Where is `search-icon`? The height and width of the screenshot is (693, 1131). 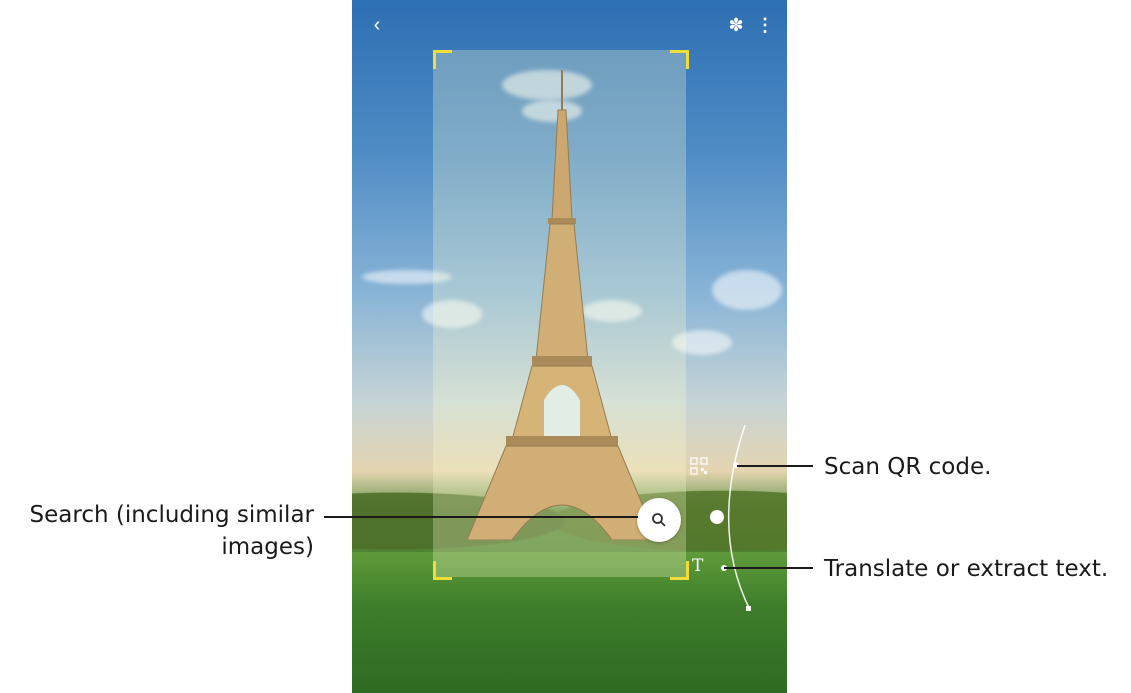
search-icon is located at coordinates (659, 520).